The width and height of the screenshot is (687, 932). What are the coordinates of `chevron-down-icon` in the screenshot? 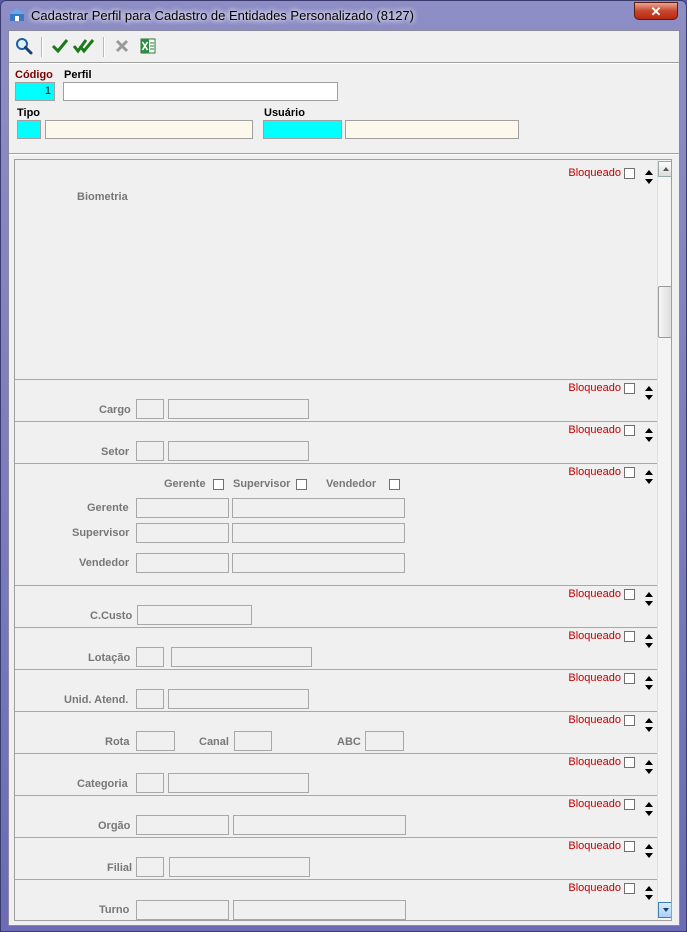 It's located at (665, 910).